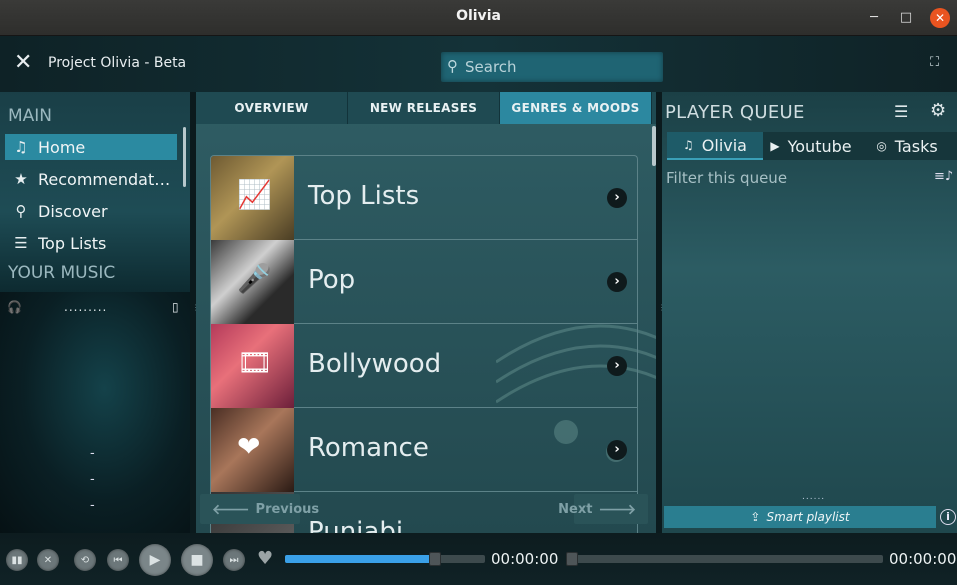 Image resolution: width=957 pixels, height=585 pixels. What do you see at coordinates (901, 111) in the screenshot?
I see `sort-queue-icon: ☰` at bounding box center [901, 111].